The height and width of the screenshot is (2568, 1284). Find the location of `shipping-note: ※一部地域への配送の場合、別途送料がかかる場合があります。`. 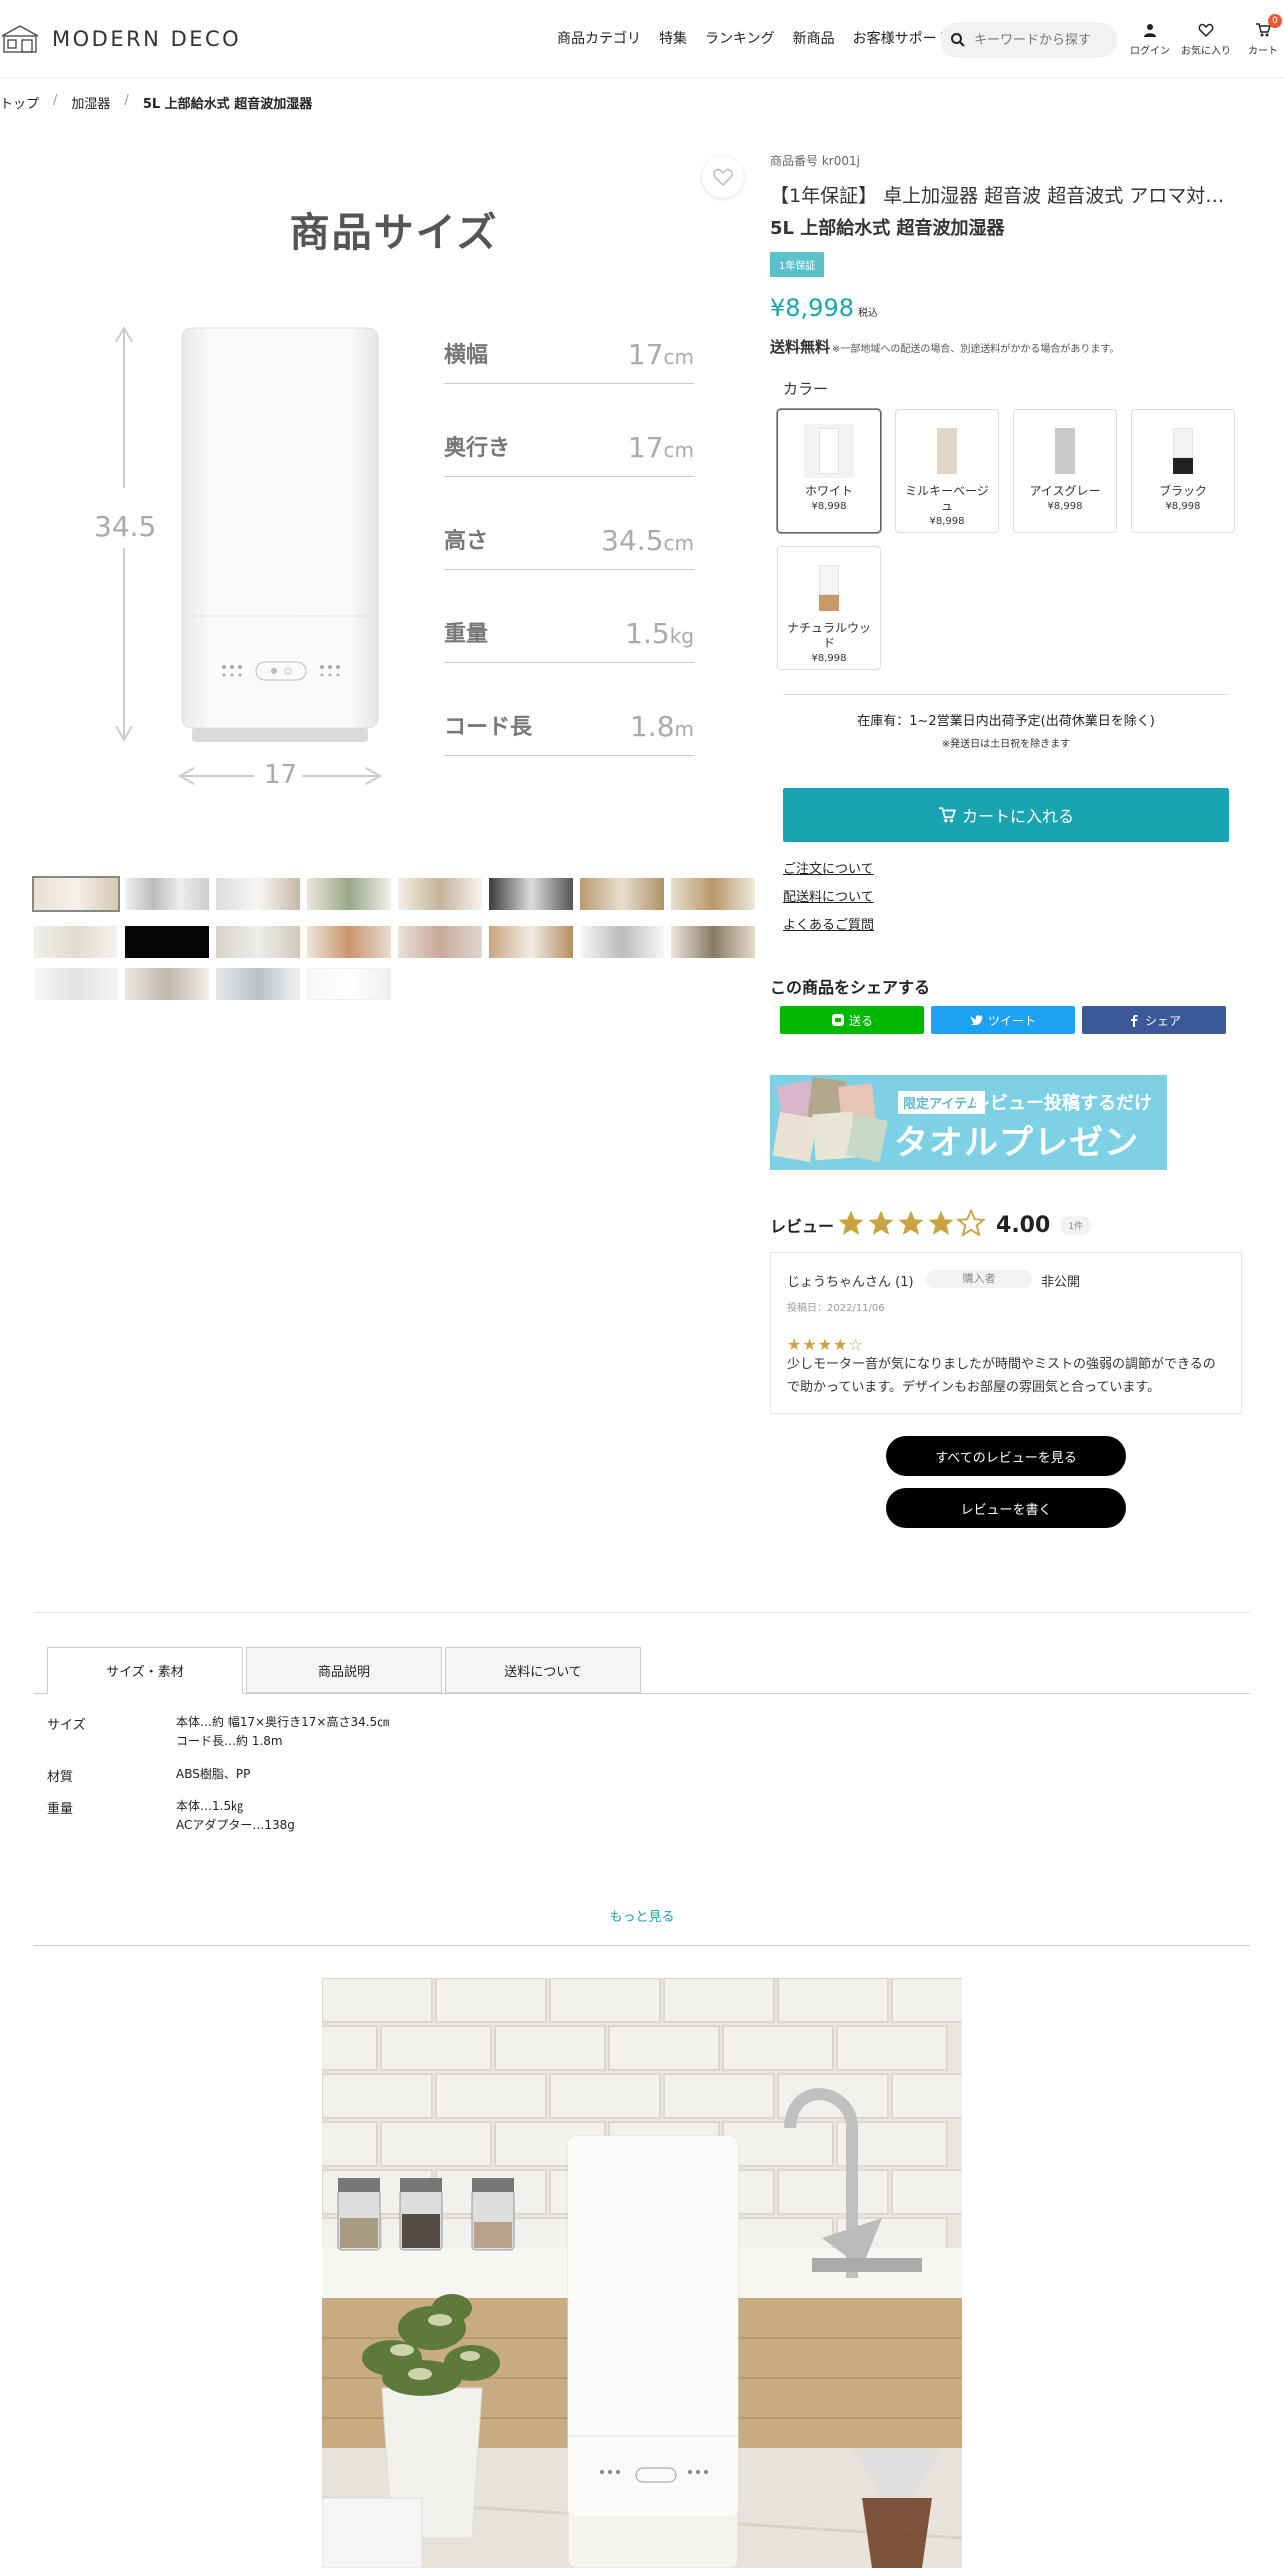

shipping-note: ※一部地域への配送の場合、別途送料がかかる場合があります。 is located at coordinates (976, 349).